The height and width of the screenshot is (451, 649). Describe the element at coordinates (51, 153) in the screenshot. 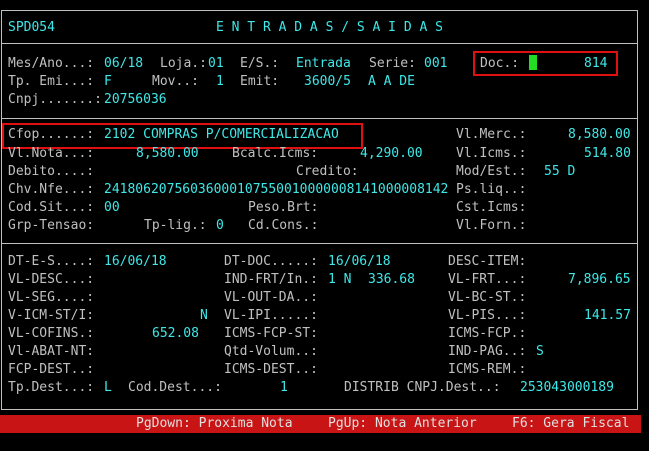

I see `vl-nota-label: Vl.Nota...:` at that location.